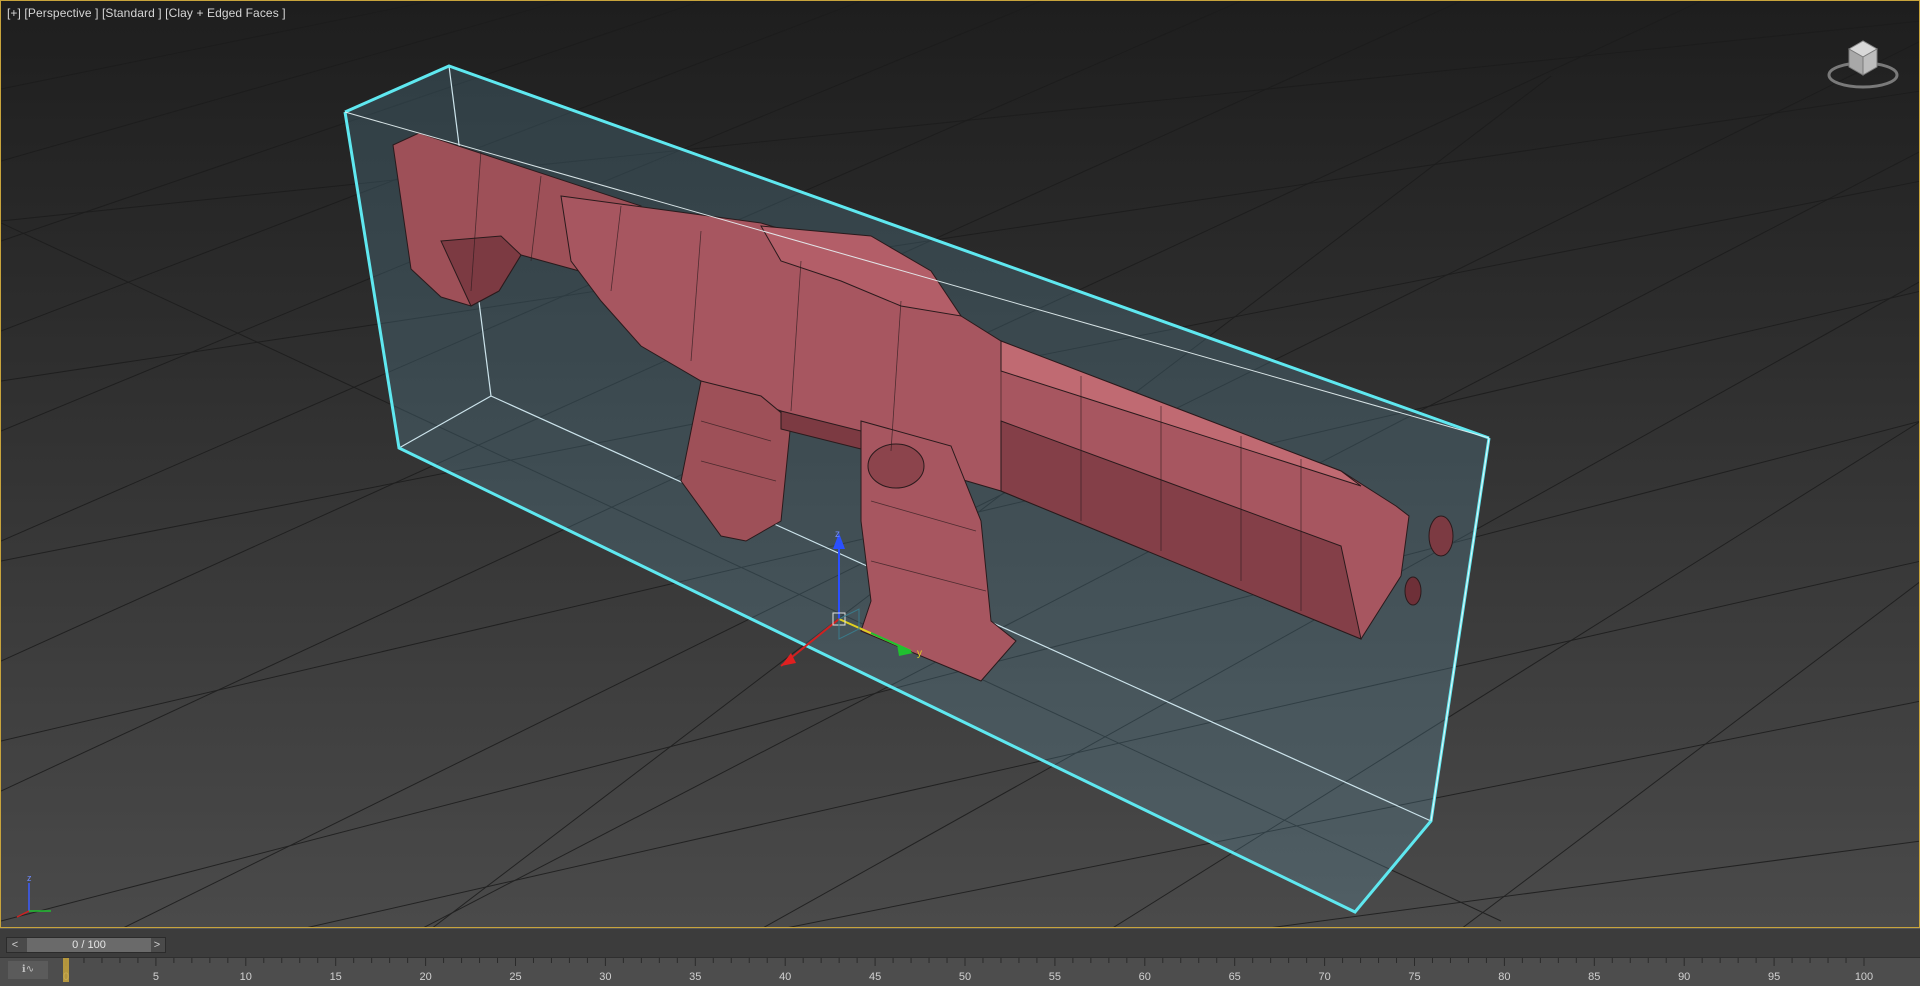 The image size is (1920, 986). I want to click on world-axis-tripod-icon: z, so click(33, 895).